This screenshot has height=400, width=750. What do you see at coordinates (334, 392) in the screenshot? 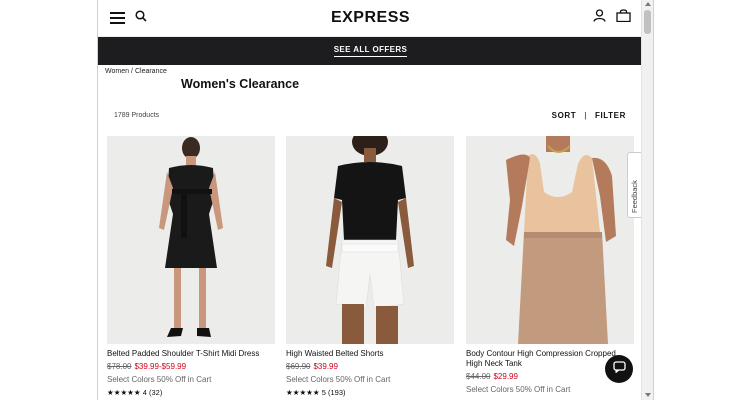
I see `review-count: 5 (193)` at bounding box center [334, 392].